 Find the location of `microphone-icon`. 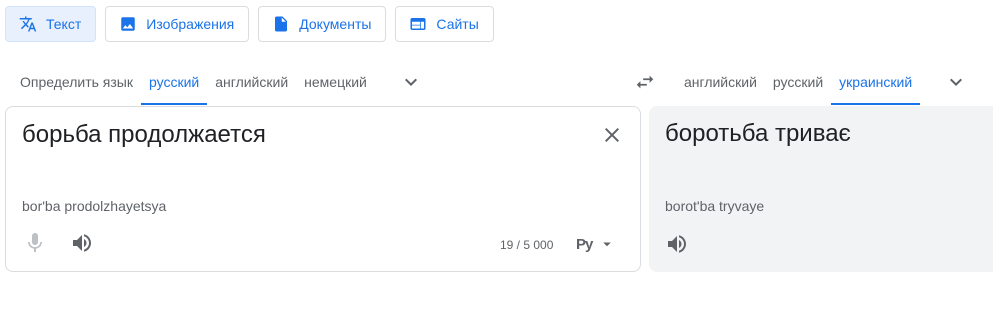

microphone-icon is located at coordinates (35, 242).